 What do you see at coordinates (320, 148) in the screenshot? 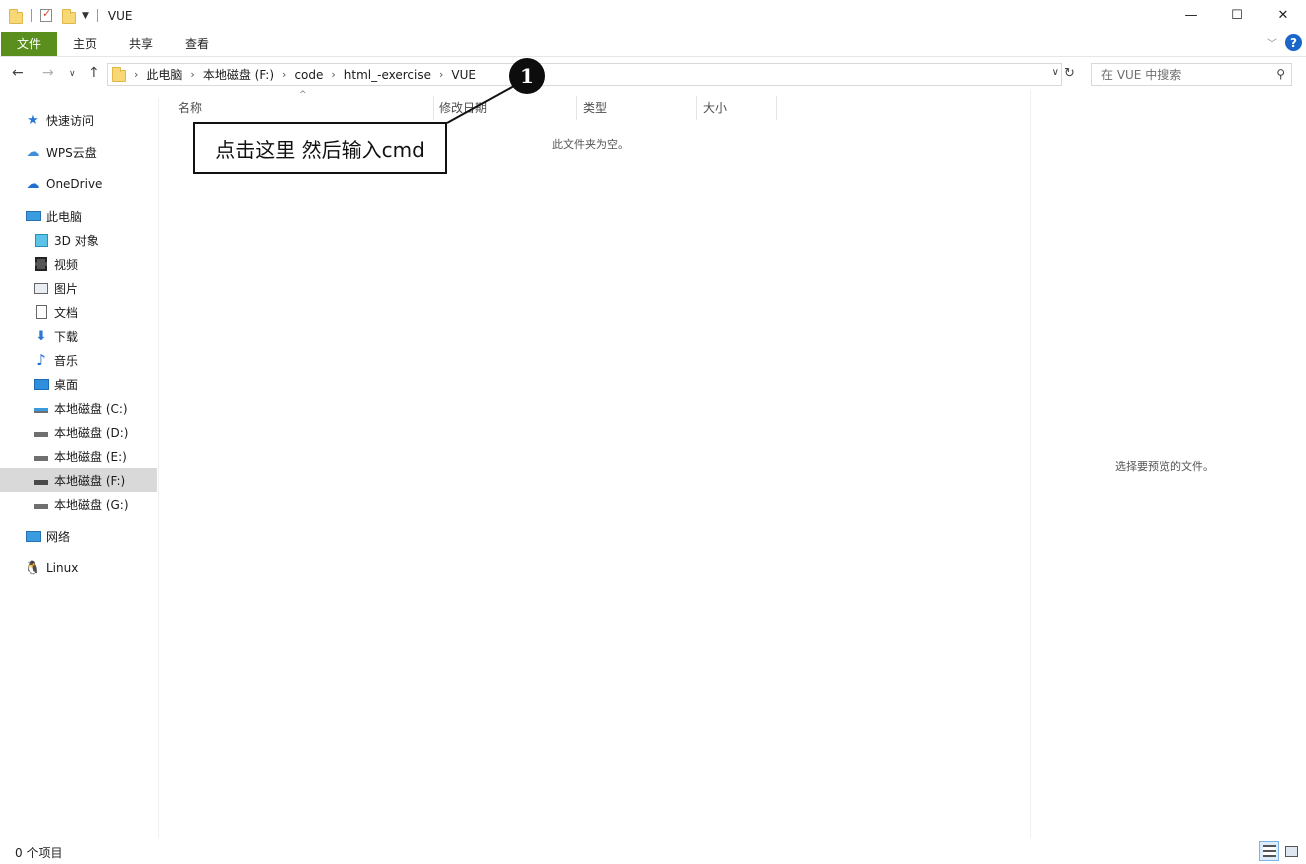
I see `annotation-callout: 点击这里 然后输入cmd` at bounding box center [320, 148].